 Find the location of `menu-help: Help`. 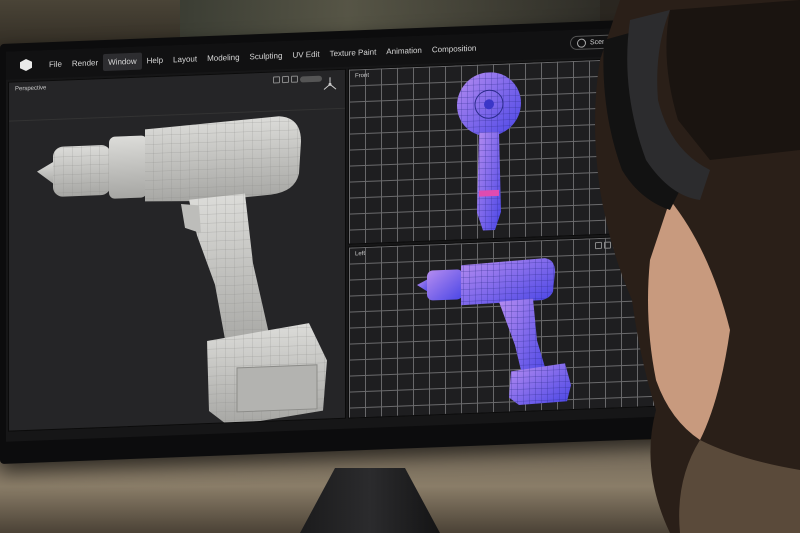

menu-help: Help is located at coordinates (155, 60).